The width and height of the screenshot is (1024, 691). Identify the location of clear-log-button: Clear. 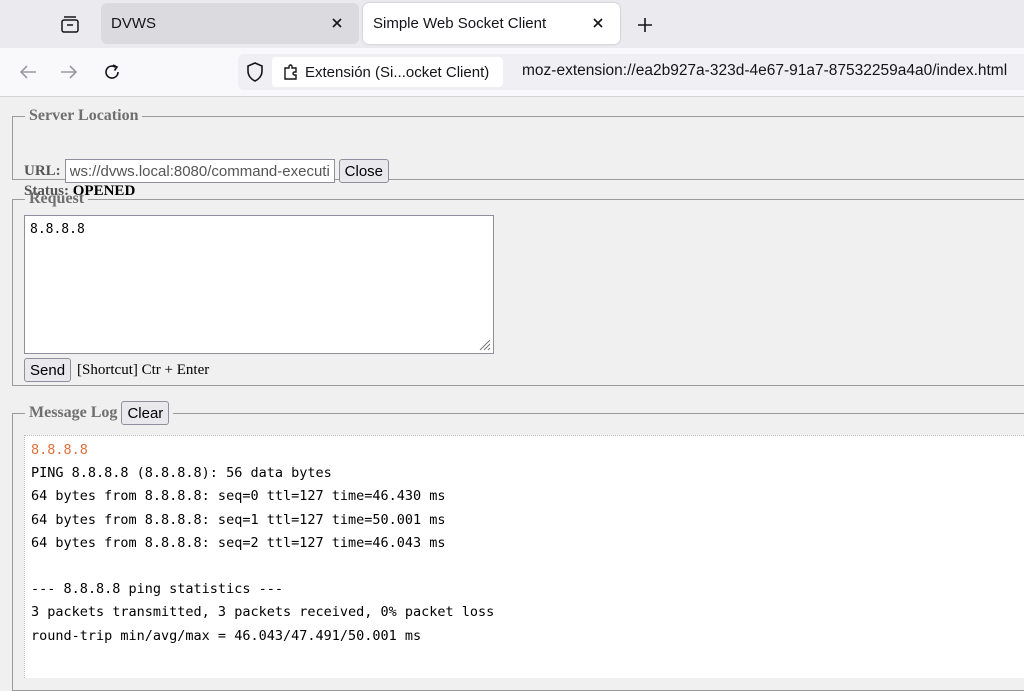
(145, 413).